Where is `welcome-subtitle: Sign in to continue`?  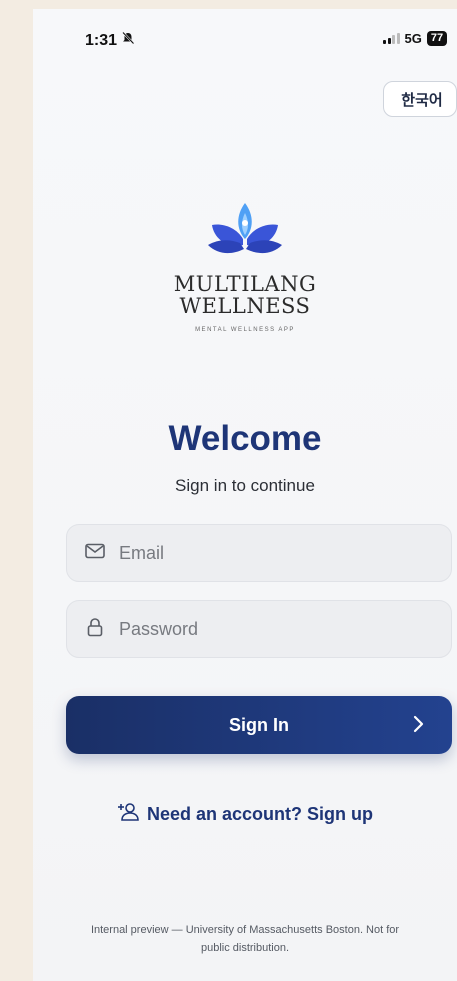
welcome-subtitle: Sign in to continue is located at coordinates (245, 485).